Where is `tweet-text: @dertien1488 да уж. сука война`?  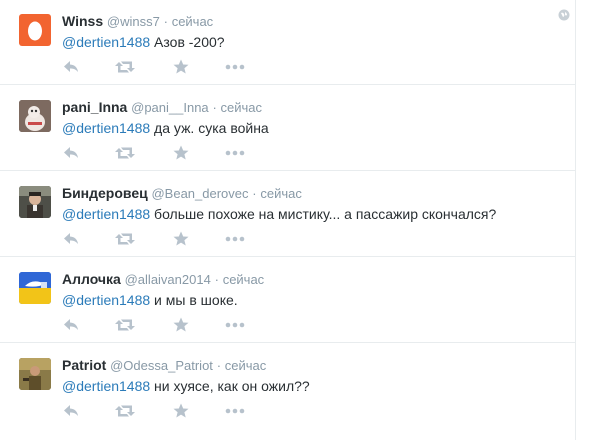
tweet-text: @dertien1488 да уж. сука война is located at coordinates (165, 128).